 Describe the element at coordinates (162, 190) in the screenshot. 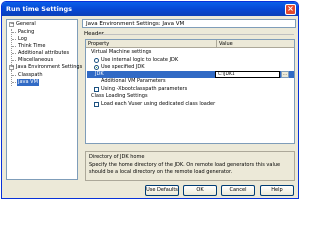

I see `use-defaults-button: Use Defaults` at that location.